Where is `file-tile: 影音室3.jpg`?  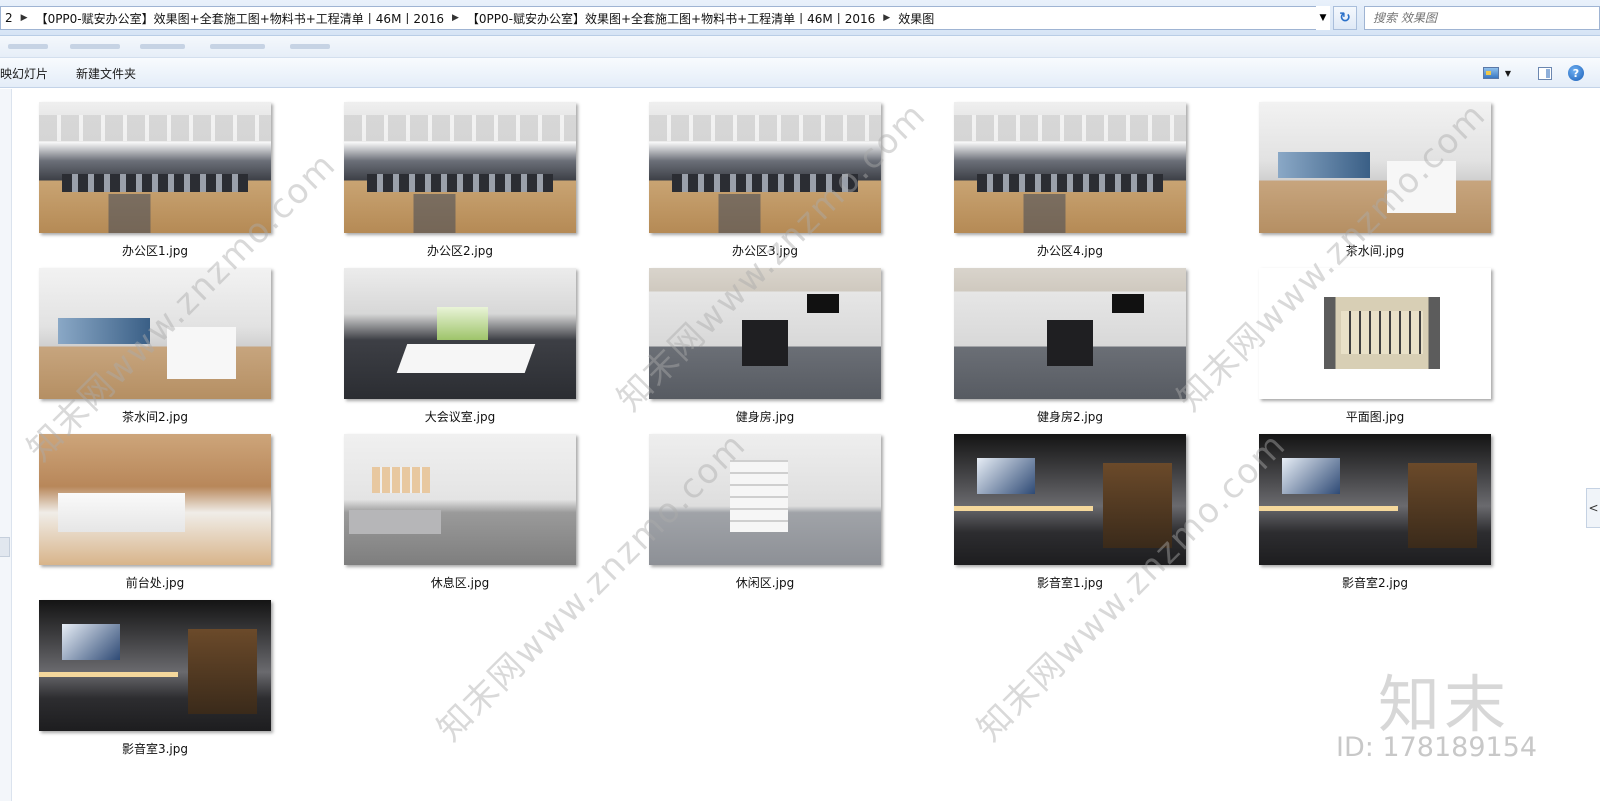 file-tile: 影音室3.jpg is located at coordinates (158, 680).